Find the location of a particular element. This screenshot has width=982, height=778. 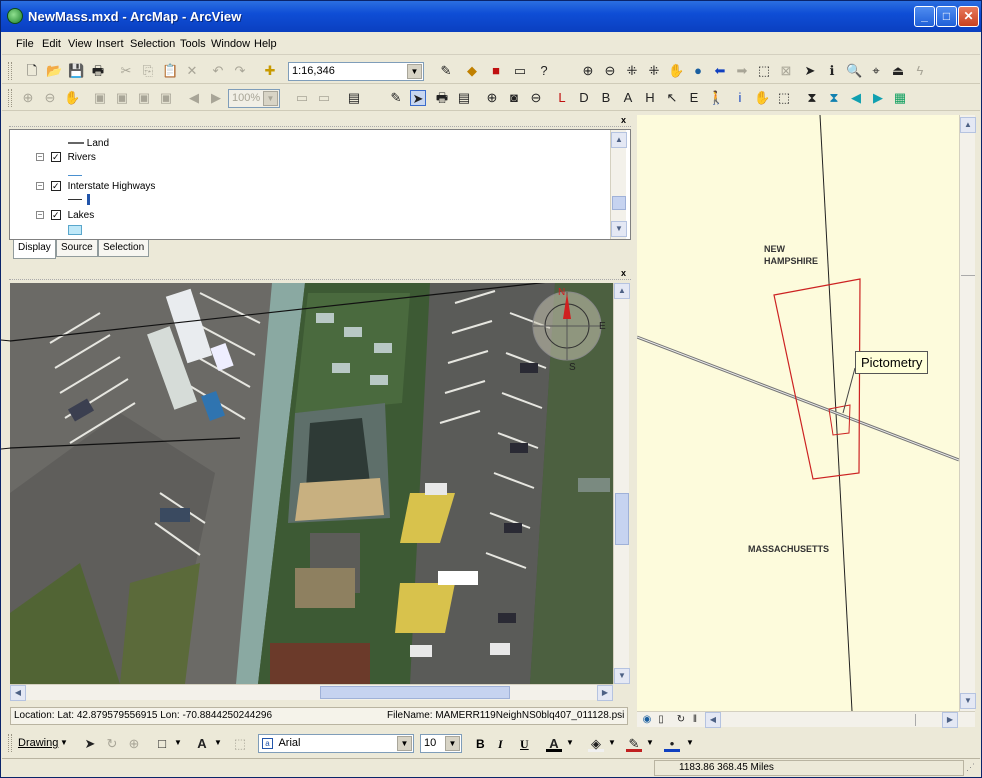

layout-pan-icon: ✋ is located at coordinates (72, 98).